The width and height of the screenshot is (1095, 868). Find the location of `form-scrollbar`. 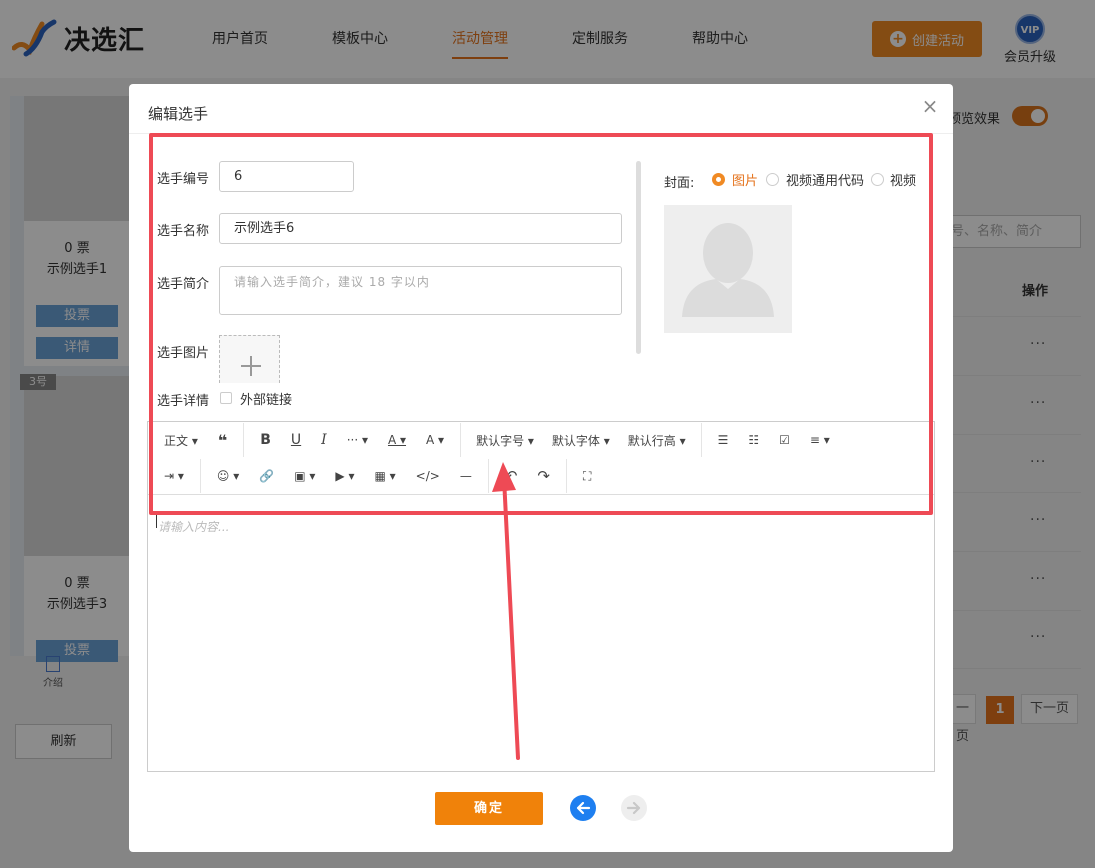

form-scrollbar is located at coordinates (638, 257).